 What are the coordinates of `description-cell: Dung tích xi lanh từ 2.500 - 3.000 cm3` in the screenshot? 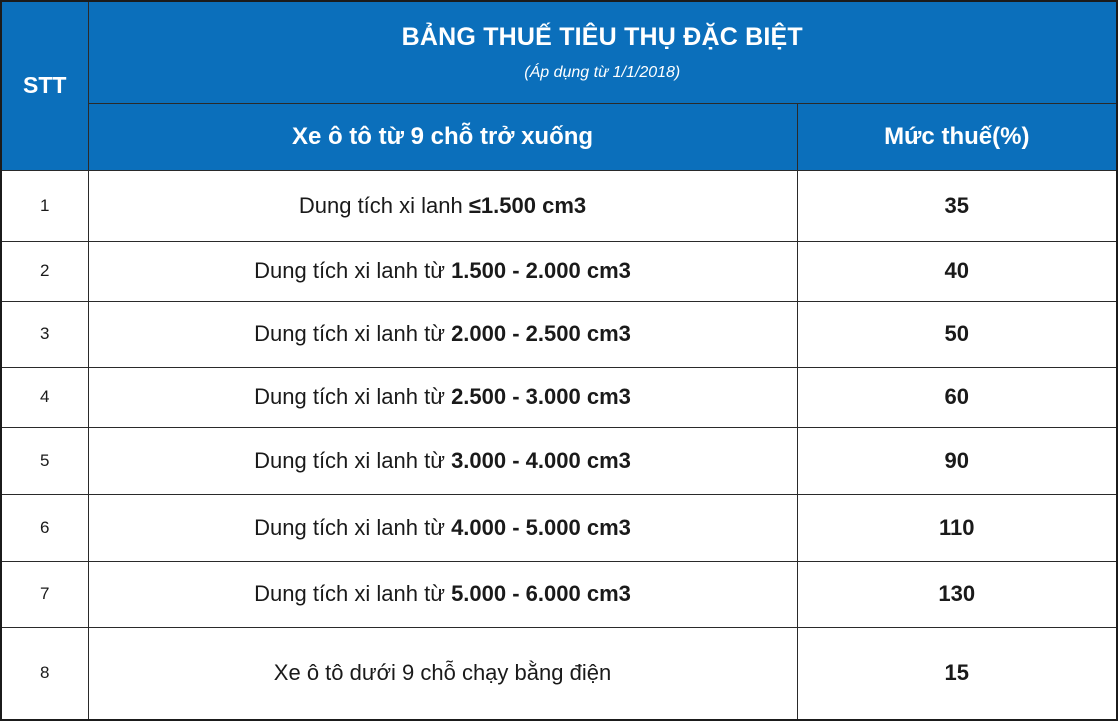 It's located at (442, 397).